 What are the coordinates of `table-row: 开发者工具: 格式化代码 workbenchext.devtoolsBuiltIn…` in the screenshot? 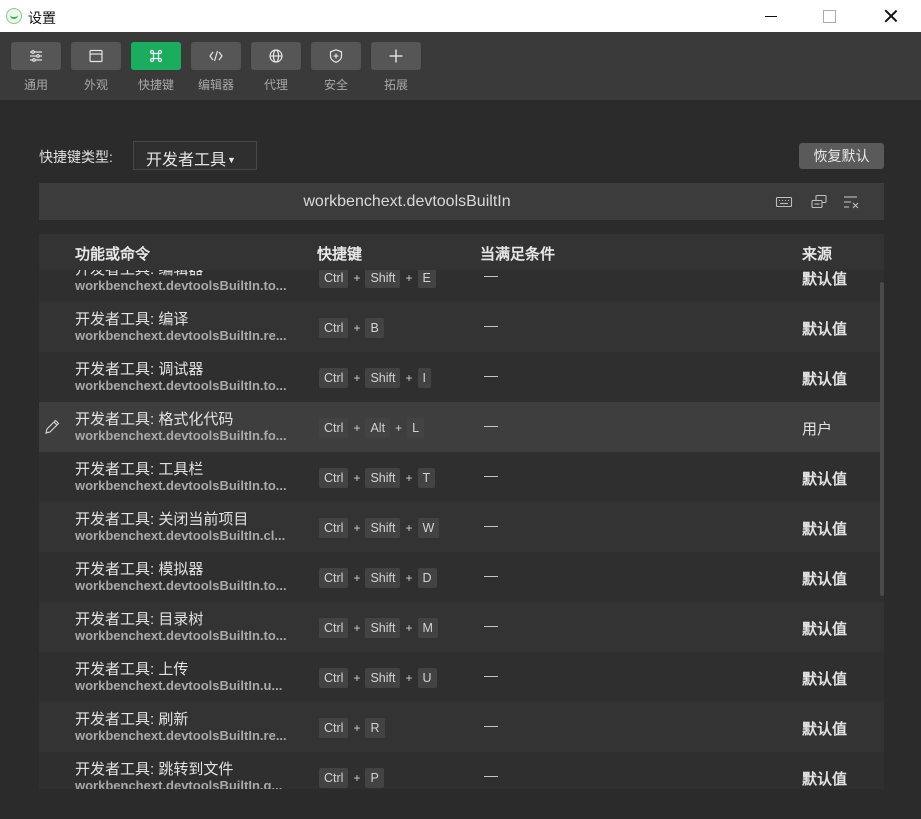 It's located at (461, 427).